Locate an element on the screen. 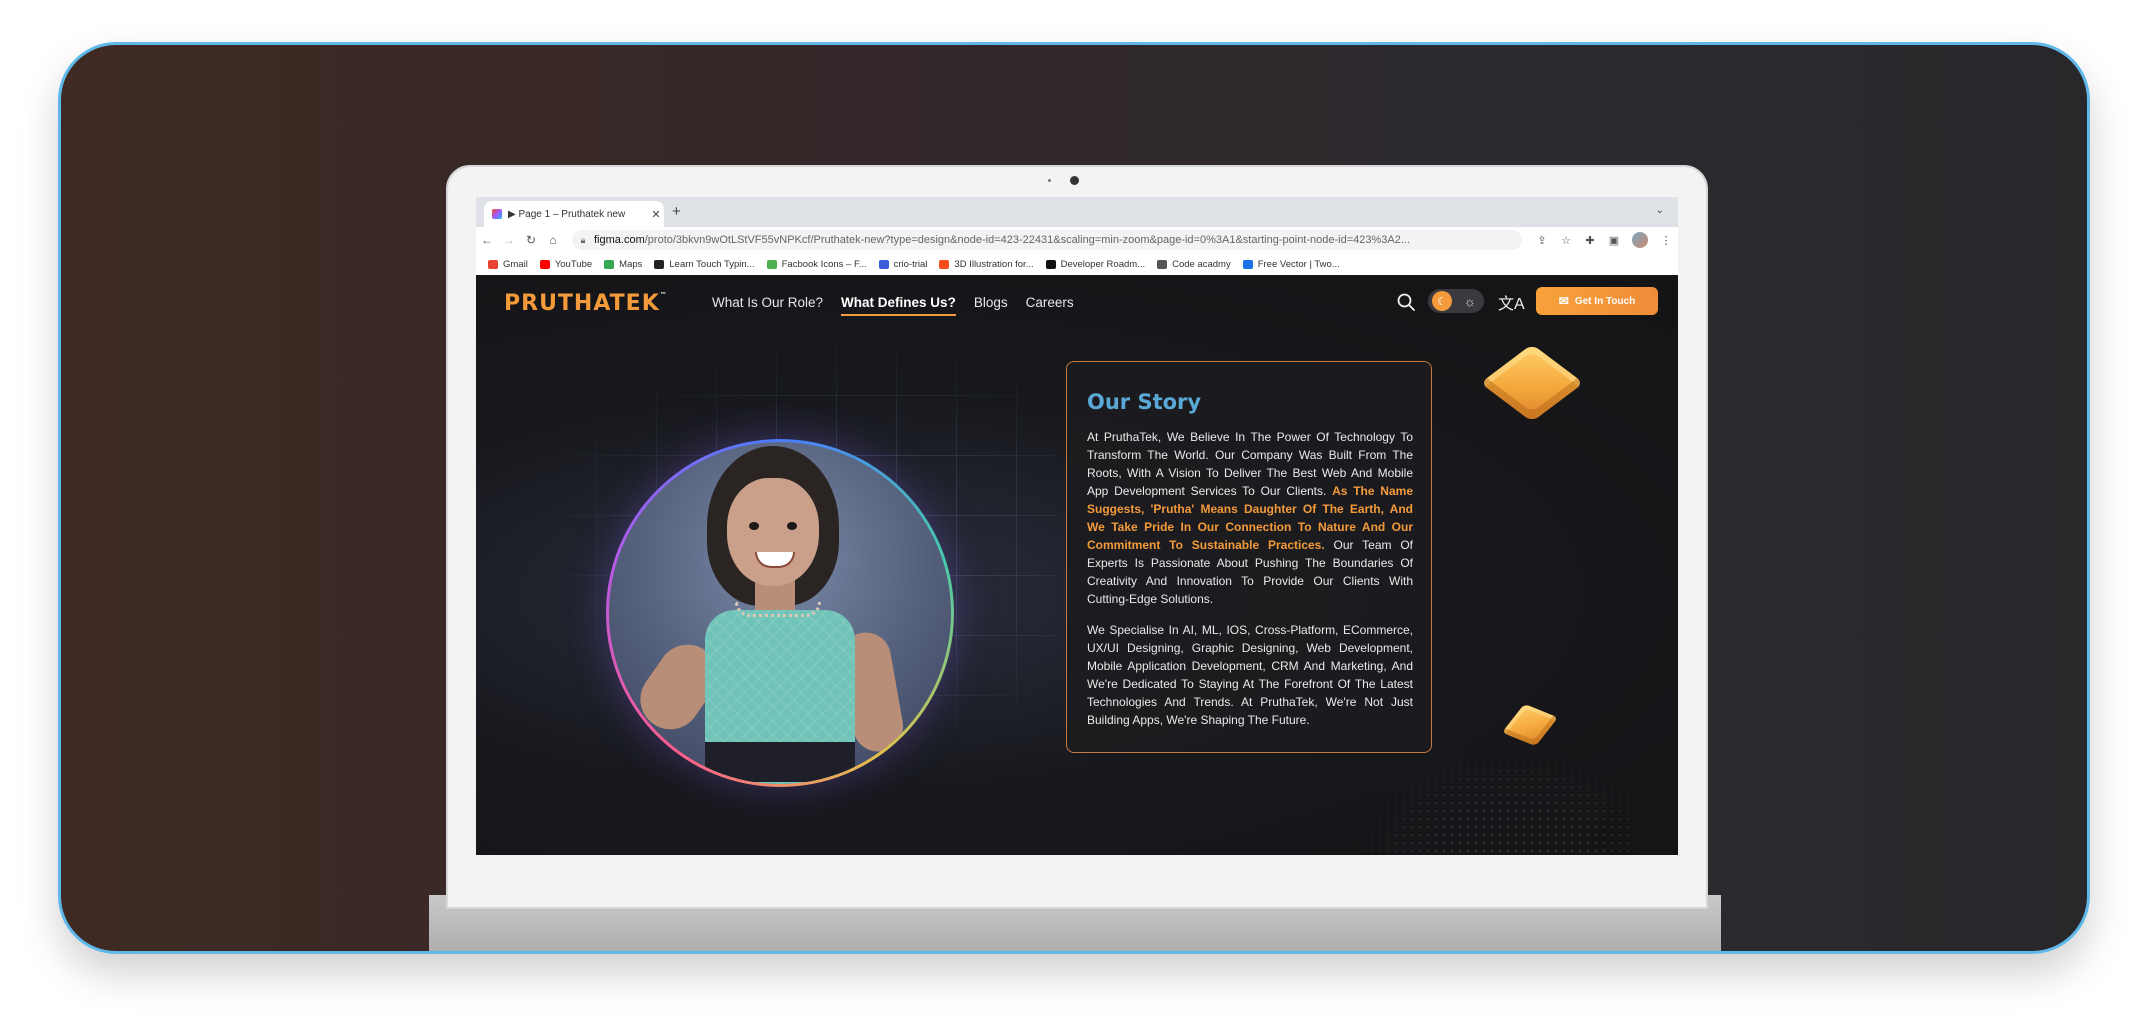 This screenshot has height=1020, width=2140. profile-avatar is located at coordinates (1640, 240).